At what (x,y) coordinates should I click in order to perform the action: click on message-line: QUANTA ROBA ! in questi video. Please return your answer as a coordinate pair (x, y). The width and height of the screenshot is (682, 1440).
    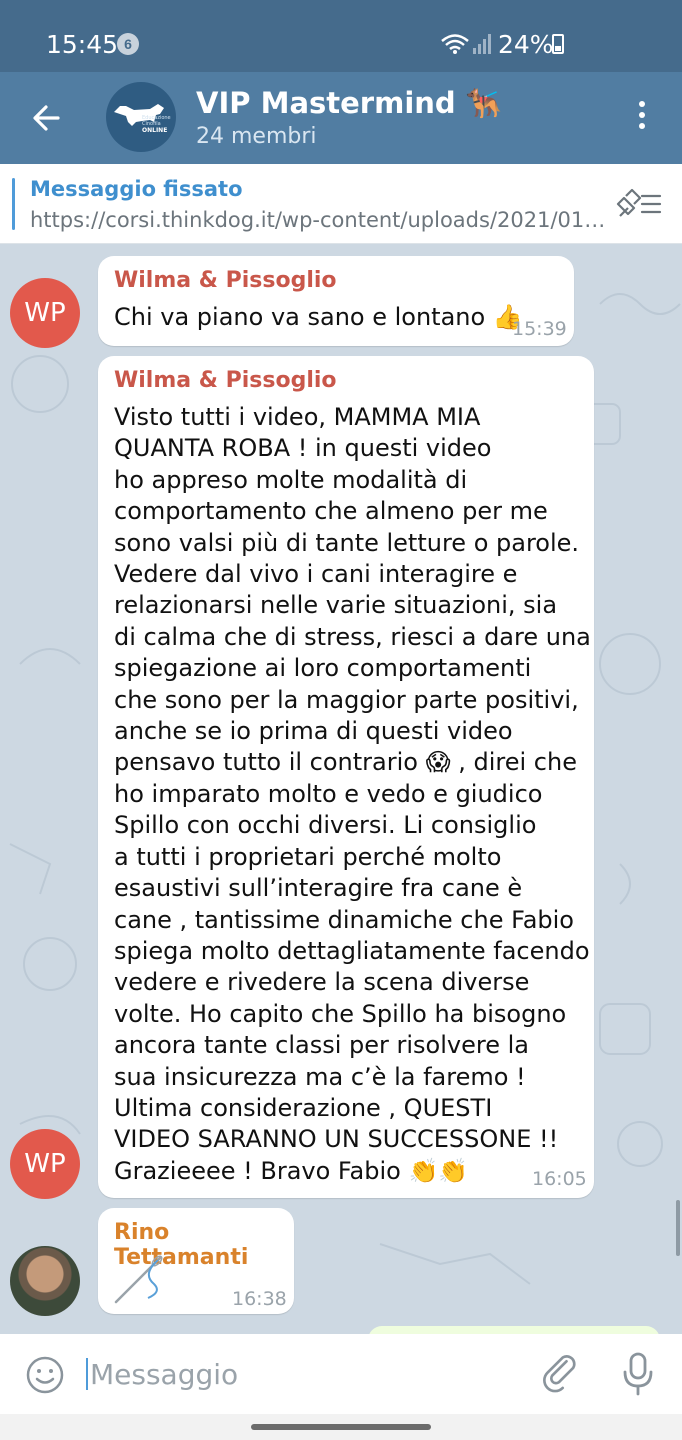
    Looking at the image, I should click on (303, 448).